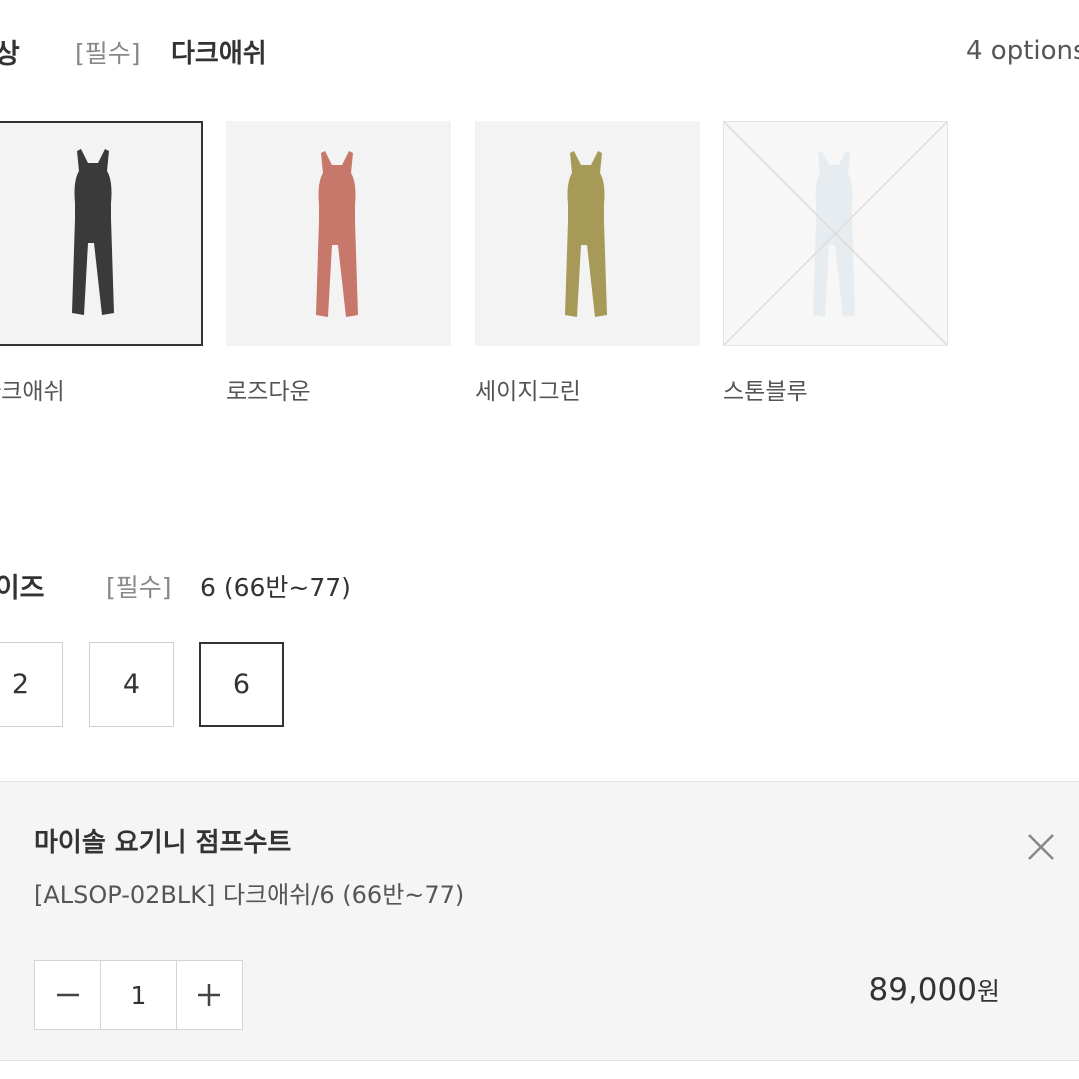  What do you see at coordinates (988, 991) in the screenshot?
I see `price-currency: 원` at bounding box center [988, 991].